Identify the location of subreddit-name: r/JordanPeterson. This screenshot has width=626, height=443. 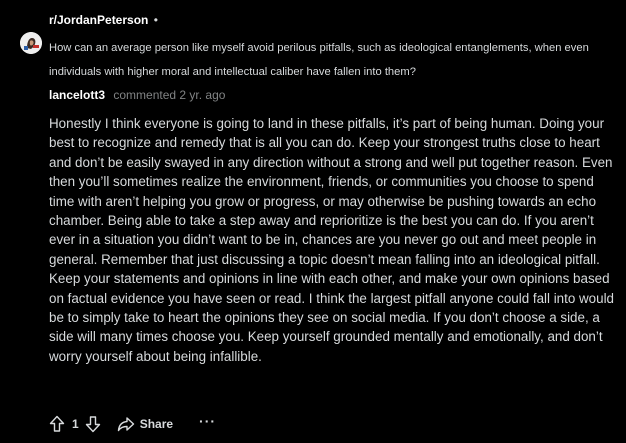
(98, 20).